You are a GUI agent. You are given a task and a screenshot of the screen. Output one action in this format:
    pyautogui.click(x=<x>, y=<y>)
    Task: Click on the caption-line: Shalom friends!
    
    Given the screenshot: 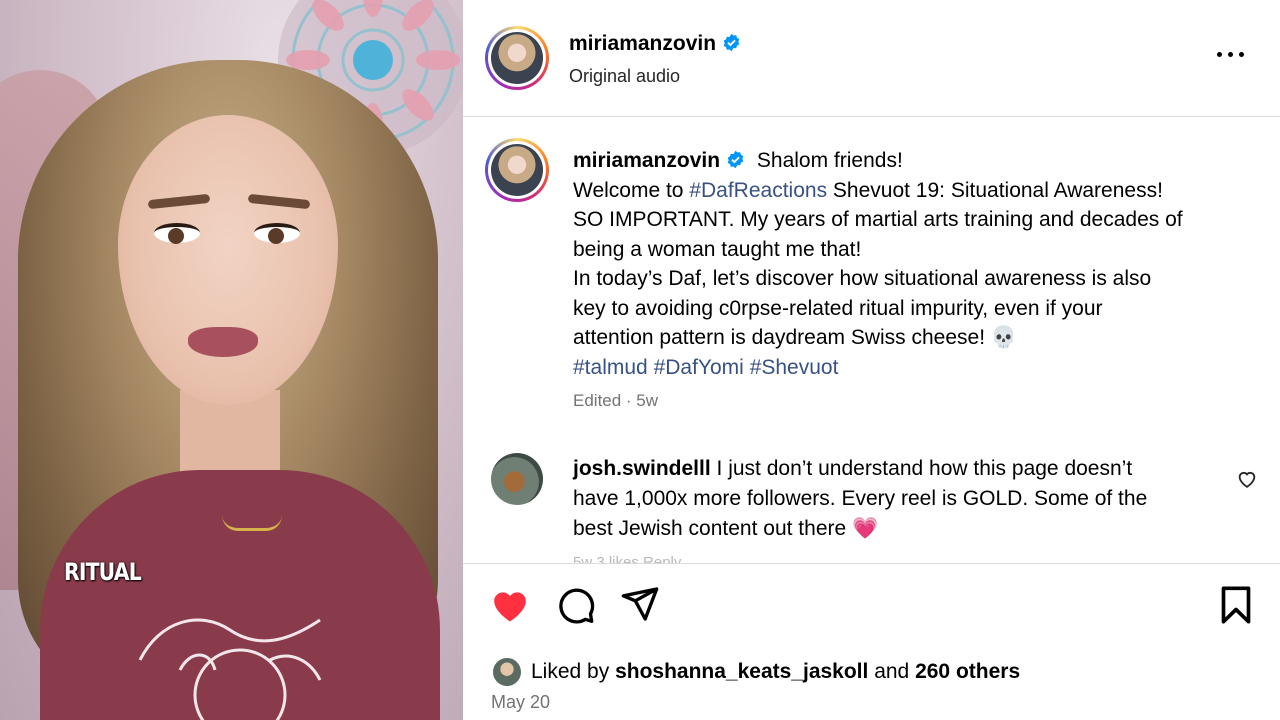 What is the action you would take?
    pyautogui.click(x=829, y=160)
    